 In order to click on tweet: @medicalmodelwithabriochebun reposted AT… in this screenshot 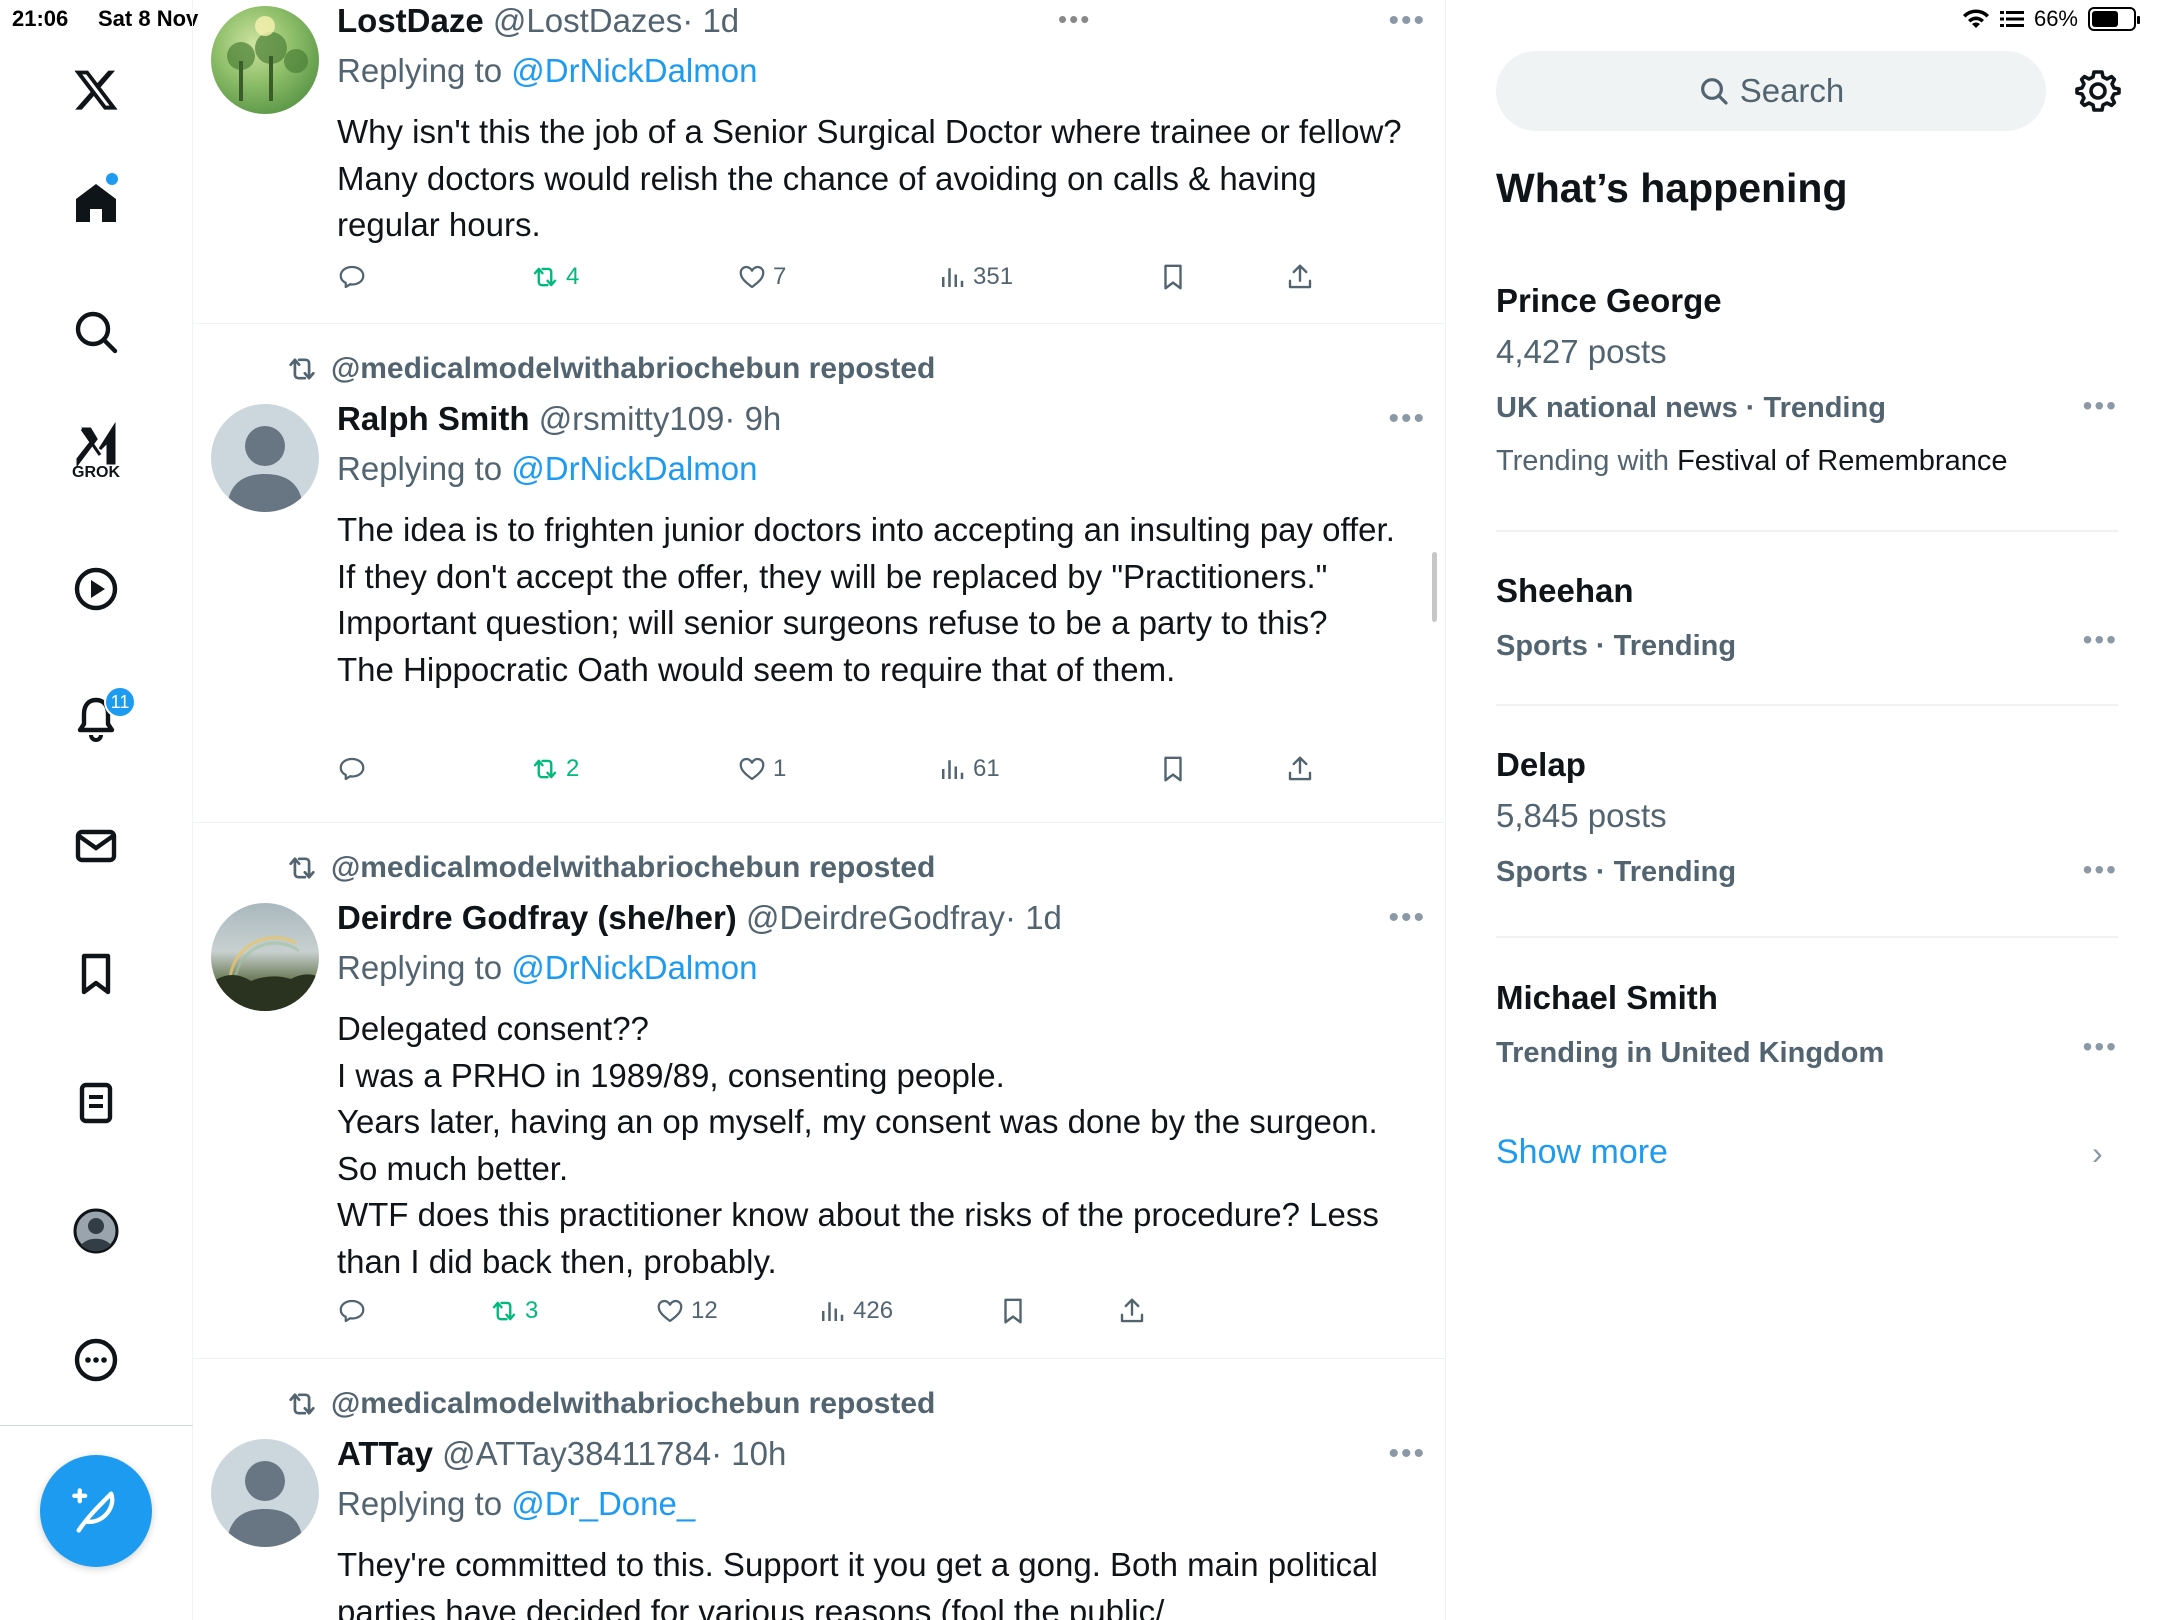, I will do `click(819, 1489)`.